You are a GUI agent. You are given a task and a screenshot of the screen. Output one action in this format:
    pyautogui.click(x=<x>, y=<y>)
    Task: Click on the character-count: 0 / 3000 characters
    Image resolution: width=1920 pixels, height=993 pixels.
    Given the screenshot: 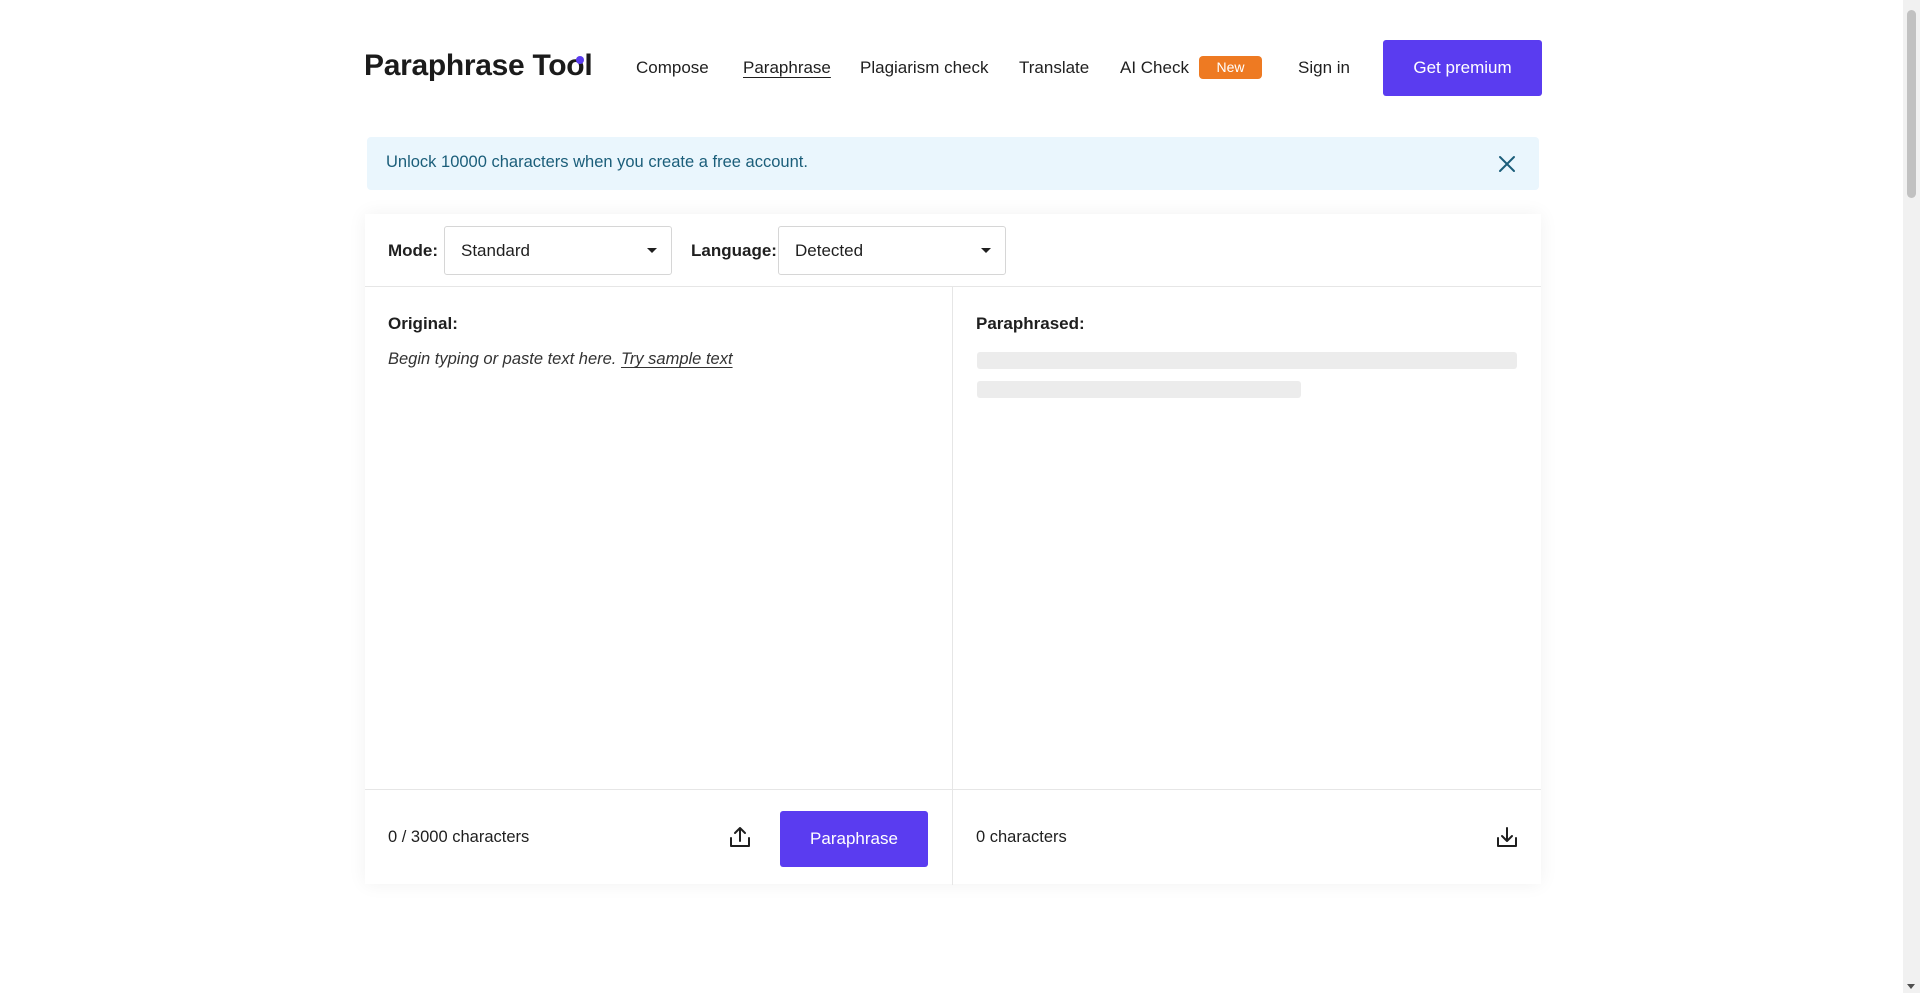 What is the action you would take?
    pyautogui.click(x=459, y=837)
    